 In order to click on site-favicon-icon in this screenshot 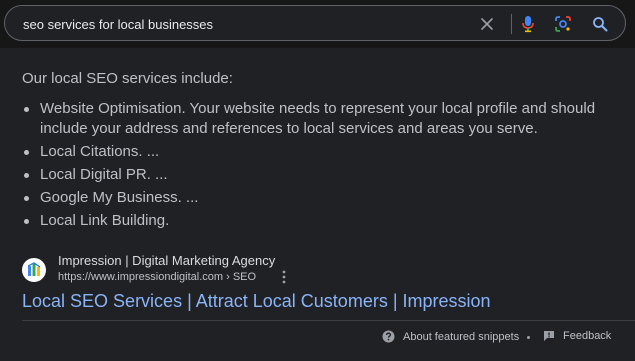, I will do `click(34, 270)`.